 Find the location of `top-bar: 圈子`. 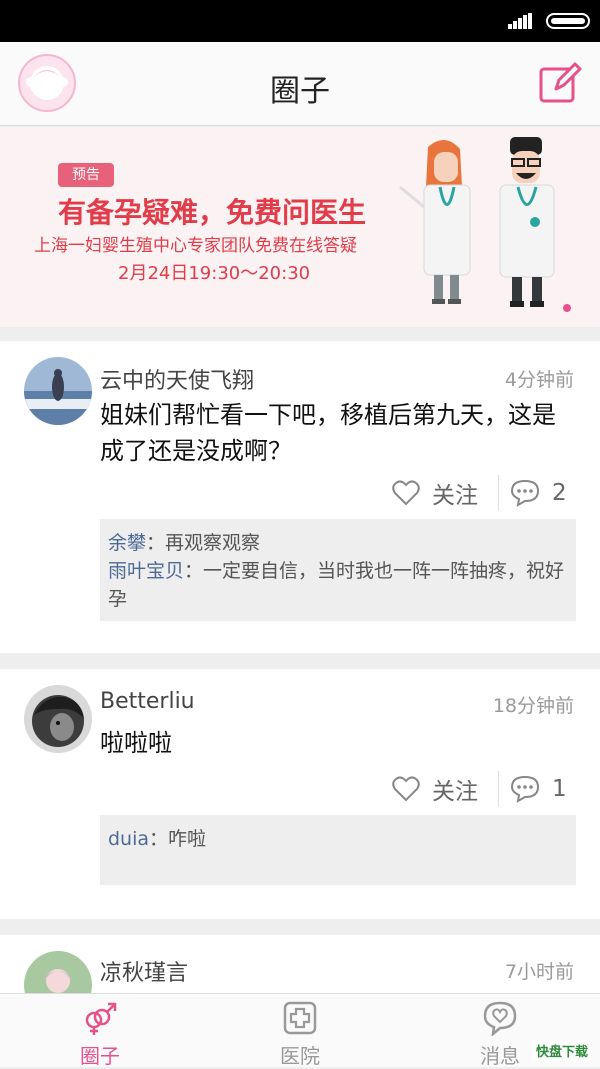

top-bar: 圈子 is located at coordinates (300, 84).